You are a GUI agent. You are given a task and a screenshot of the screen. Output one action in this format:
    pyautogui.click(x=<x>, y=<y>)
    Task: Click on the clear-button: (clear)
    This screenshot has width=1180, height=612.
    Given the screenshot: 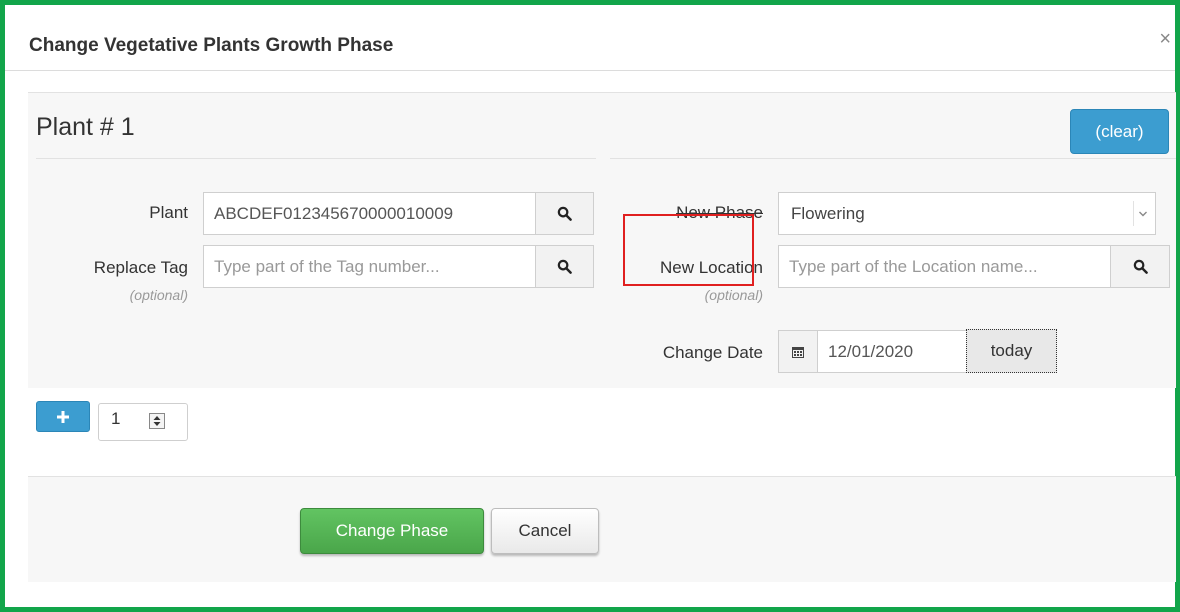 What is the action you would take?
    pyautogui.click(x=1119, y=131)
    